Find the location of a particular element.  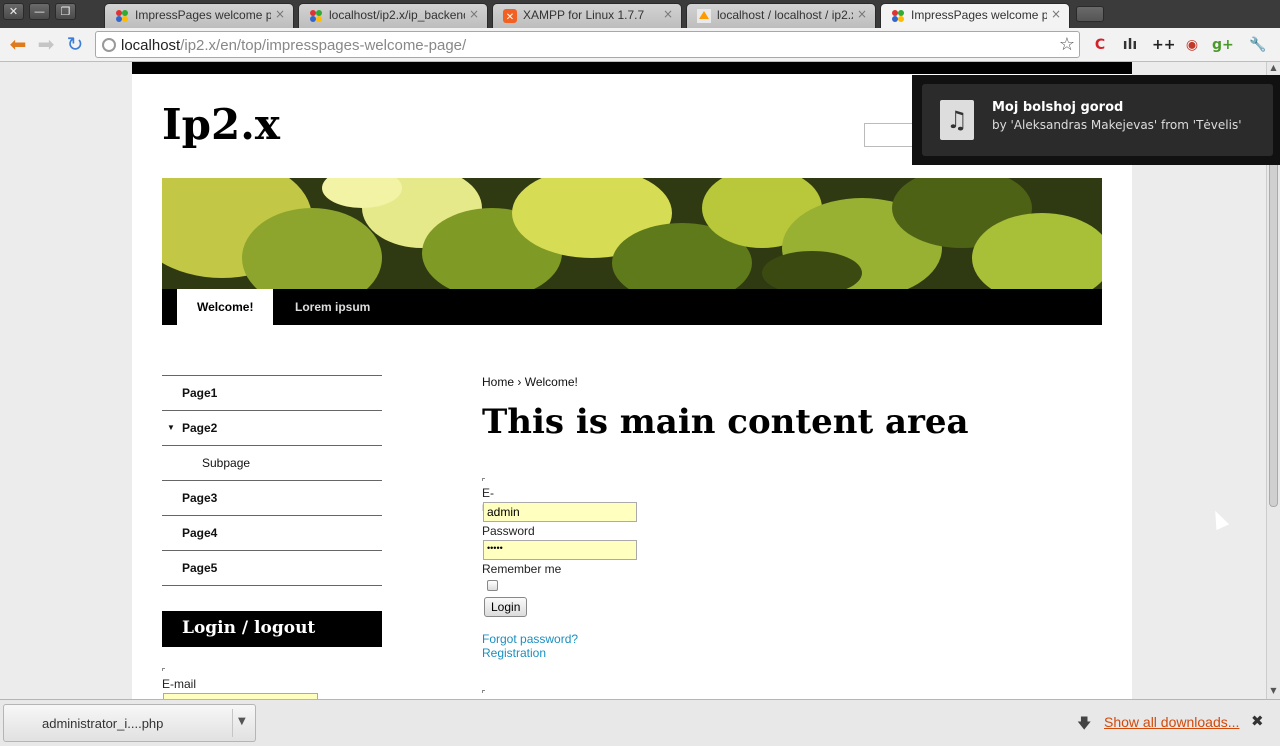

browser-tab: localhost/ip2.x/ip_backend × is located at coordinates (393, 15).